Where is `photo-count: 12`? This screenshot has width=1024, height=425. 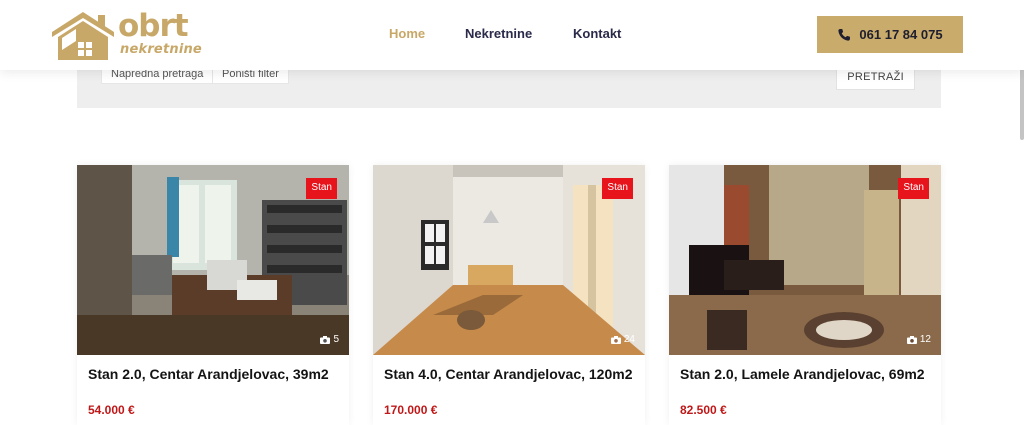 photo-count: 12 is located at coordinates (918, 340).